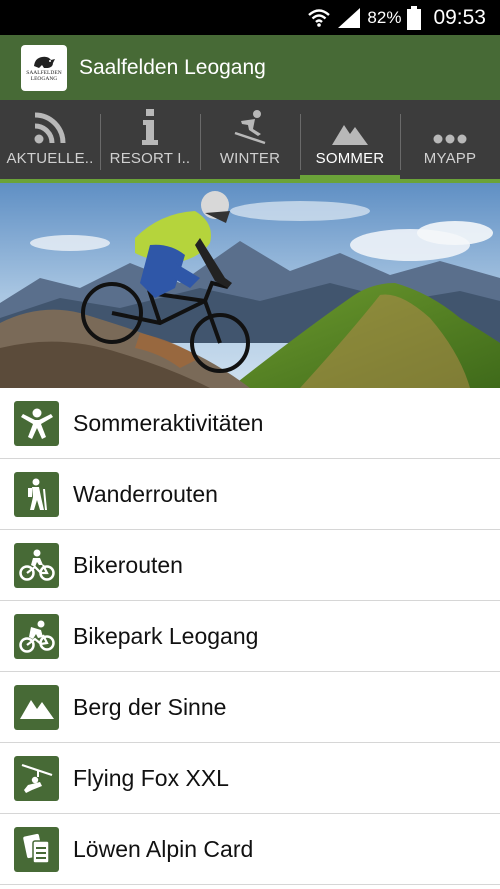  Describe the element at coordinates (150, 127) in the screenshot. I see `info-icon` at that location.